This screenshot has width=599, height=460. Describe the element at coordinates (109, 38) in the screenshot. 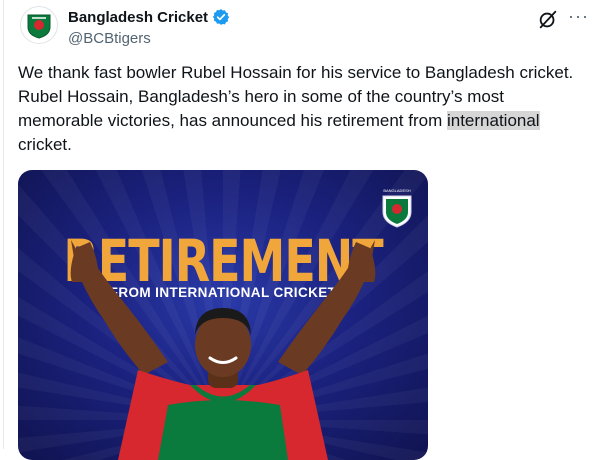

I see `account-handle: @BCBtigers` at that location.